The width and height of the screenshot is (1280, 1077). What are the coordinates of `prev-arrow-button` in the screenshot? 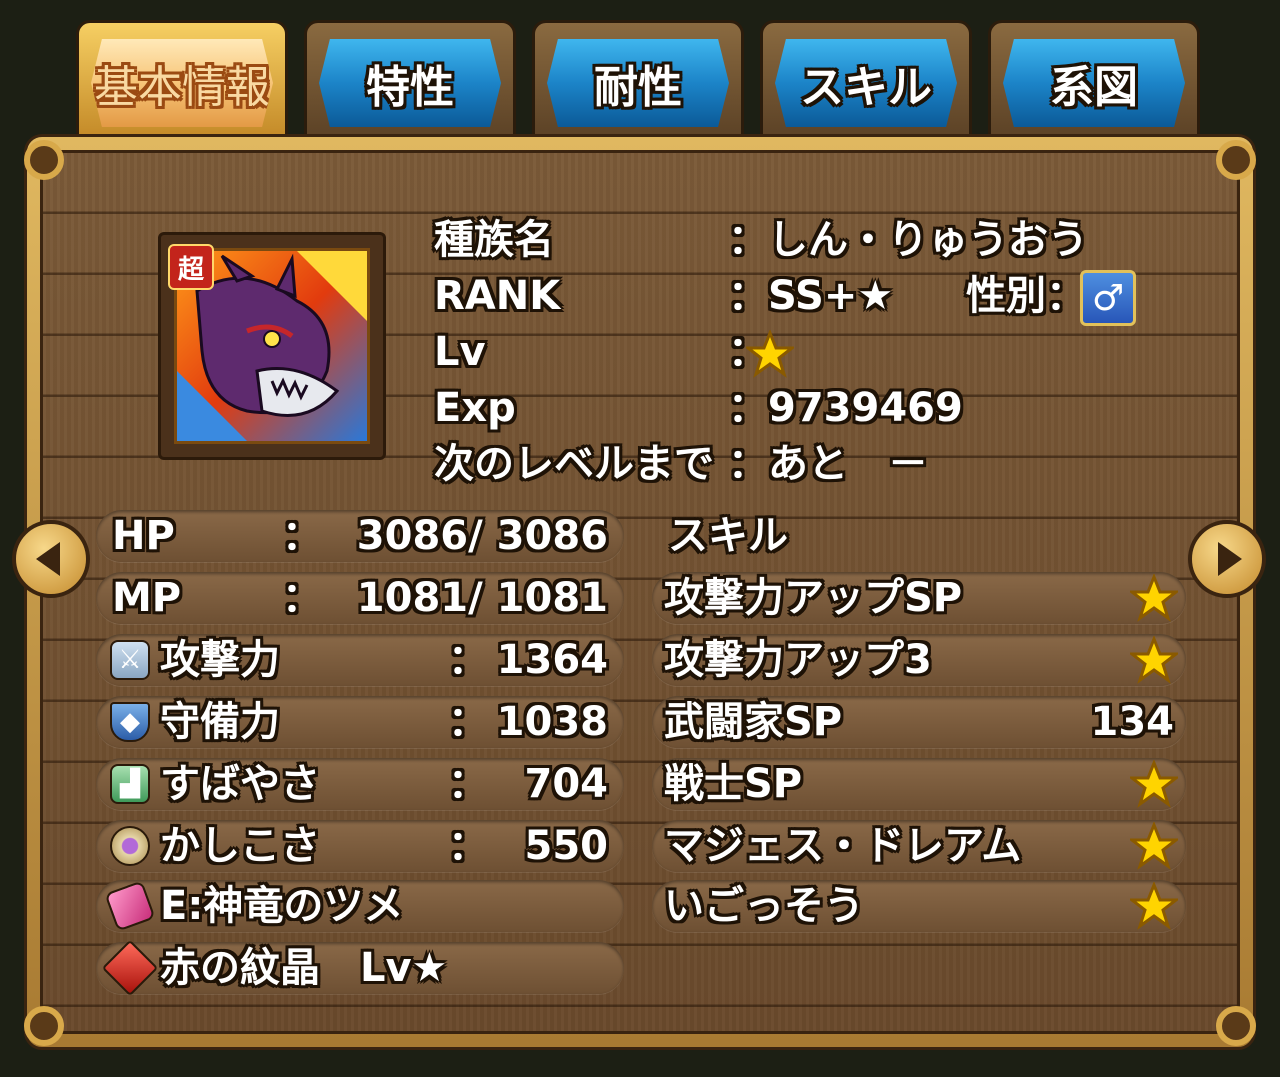 It's located at (51, 559).